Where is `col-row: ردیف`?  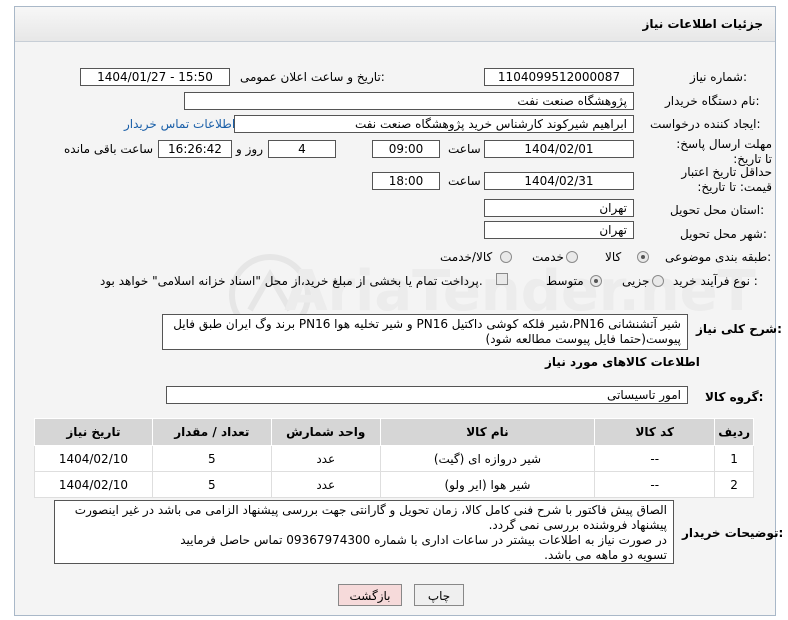 col-row: ردیف is located at coordinates (734, 432).